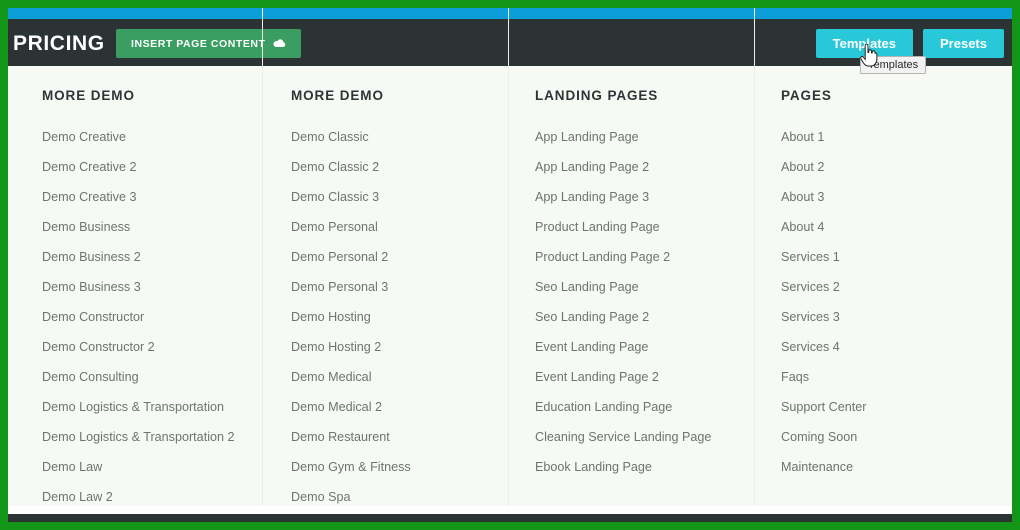 The image size is (1020, 530). What do you see at coordinates (896, 257) in the screenshot?
I see `template-link: Services 1` at bounding box center [896, 257].